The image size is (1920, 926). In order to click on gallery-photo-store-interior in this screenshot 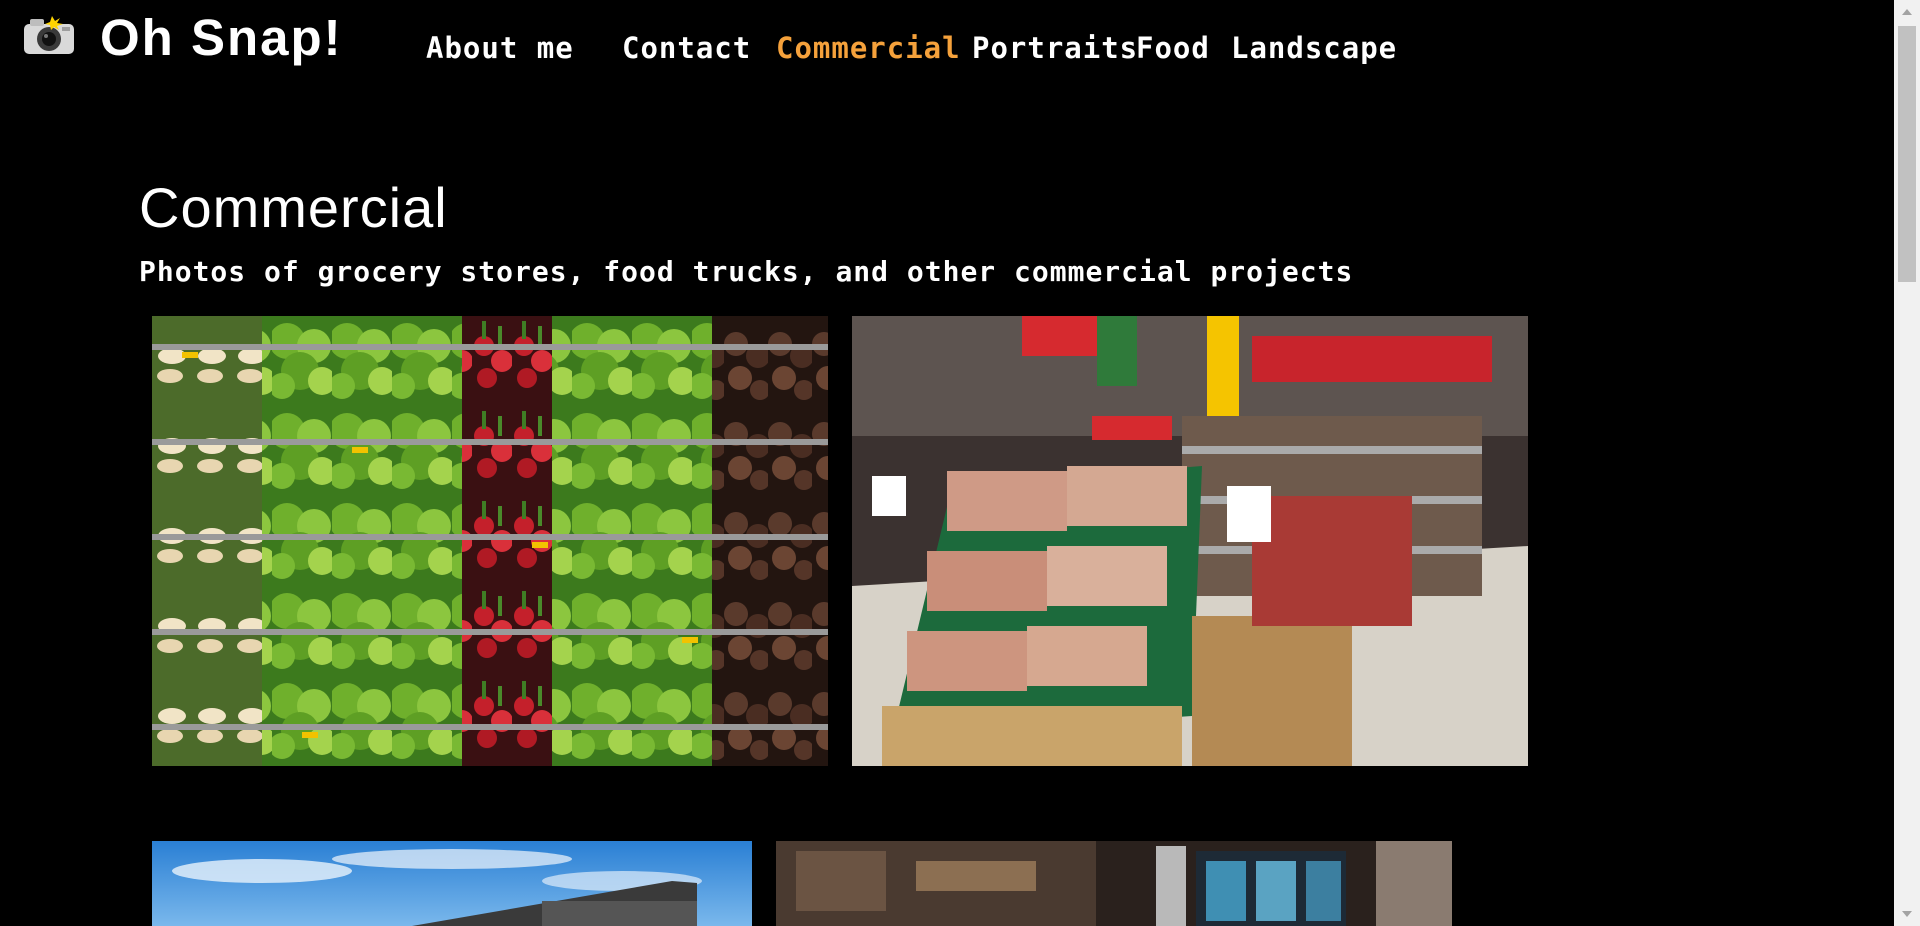, I will do `click(1114, 883)`.